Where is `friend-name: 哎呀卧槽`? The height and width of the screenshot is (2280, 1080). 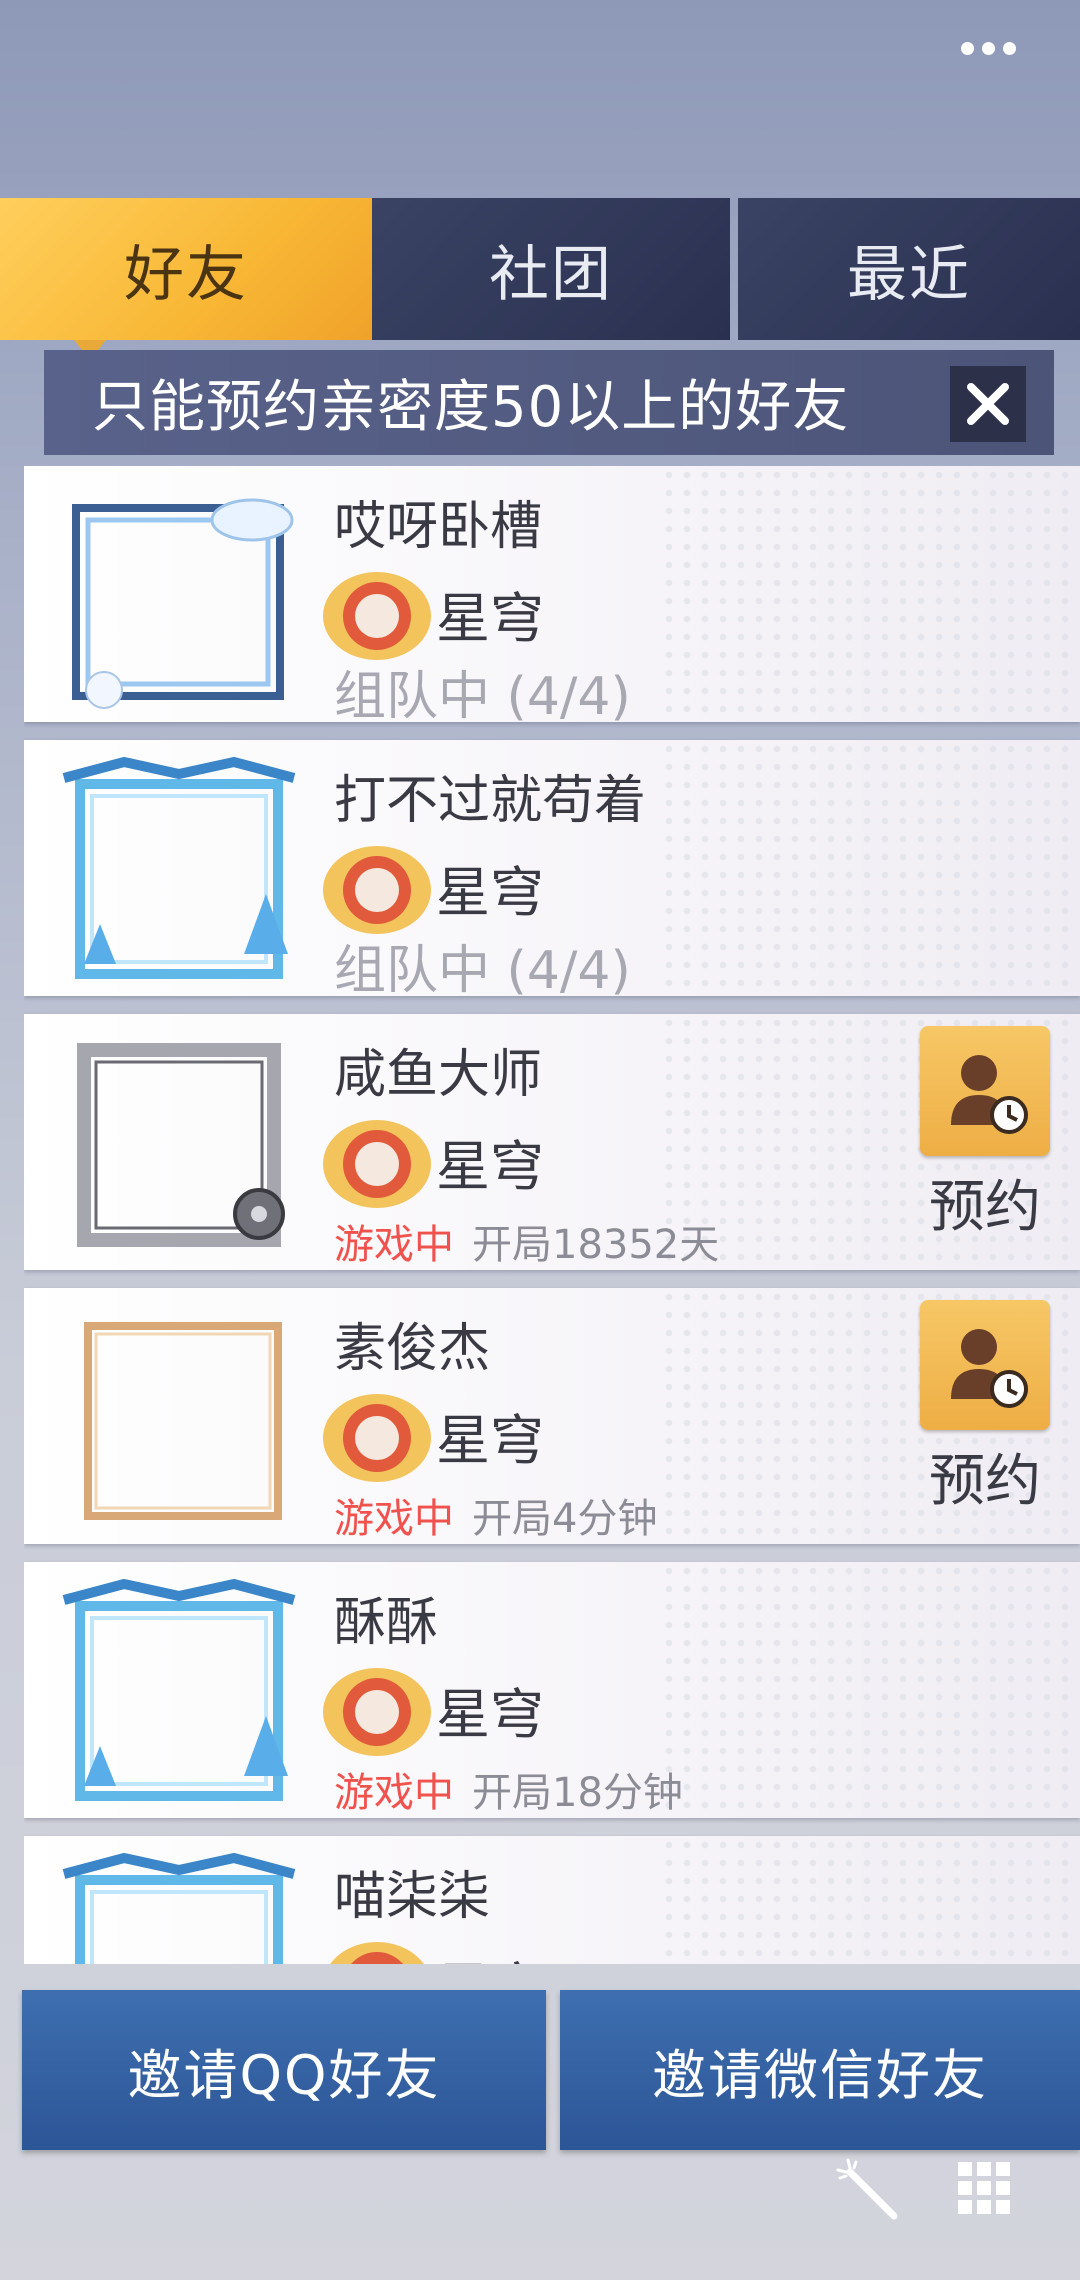
friend-name: 哎呀卧槽 is located at coordinates (438, 527).